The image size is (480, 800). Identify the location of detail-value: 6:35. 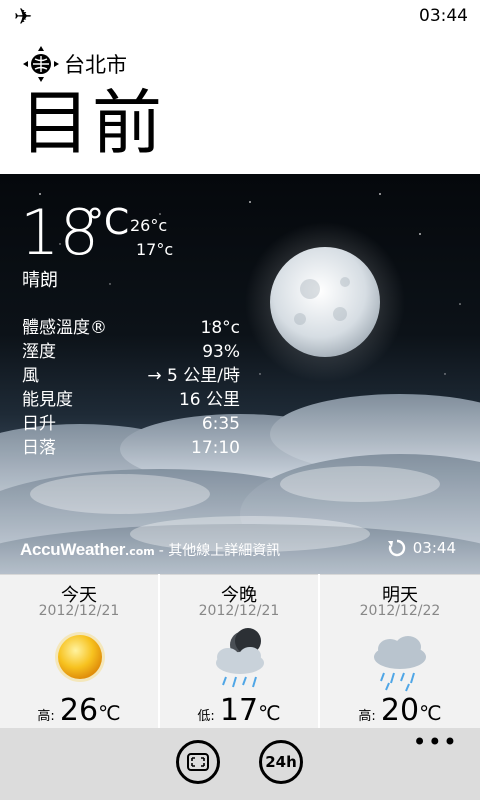
(220, 424).